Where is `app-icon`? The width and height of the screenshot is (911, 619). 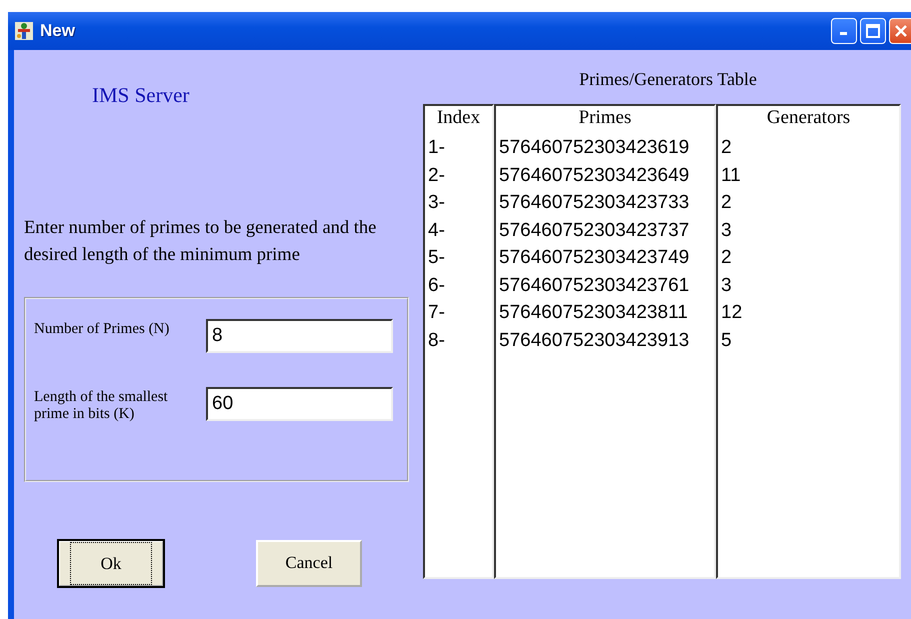
app-icon is located at coordinates (24, 31).